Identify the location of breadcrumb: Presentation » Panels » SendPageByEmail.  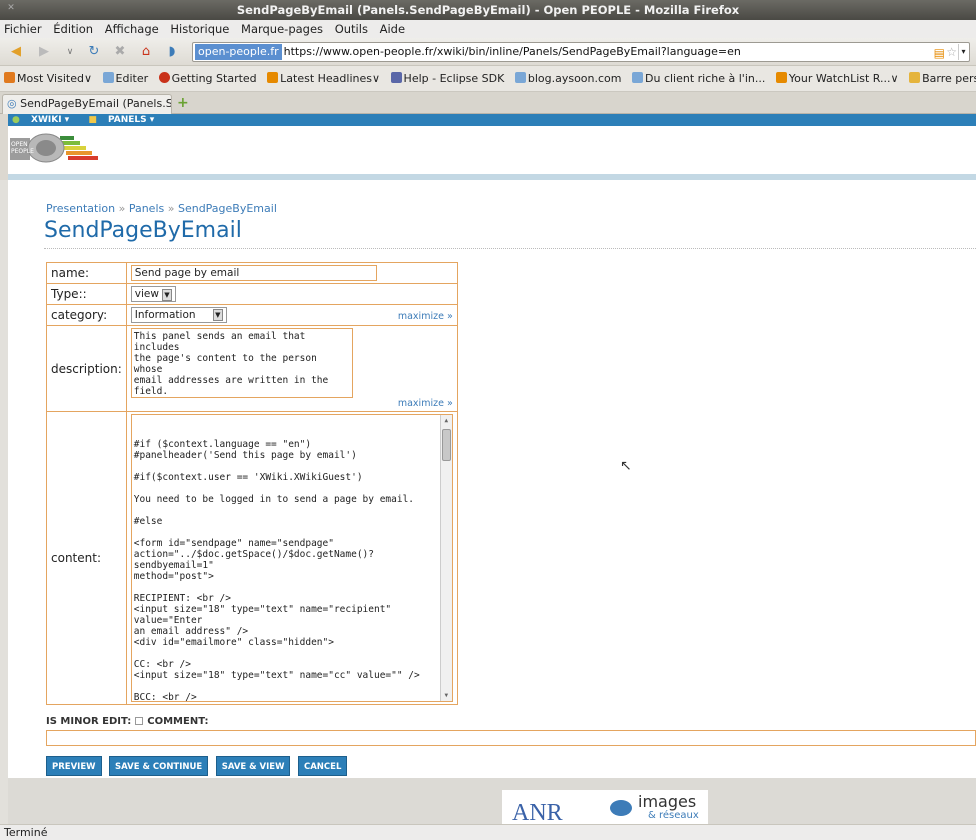
(161, 208).